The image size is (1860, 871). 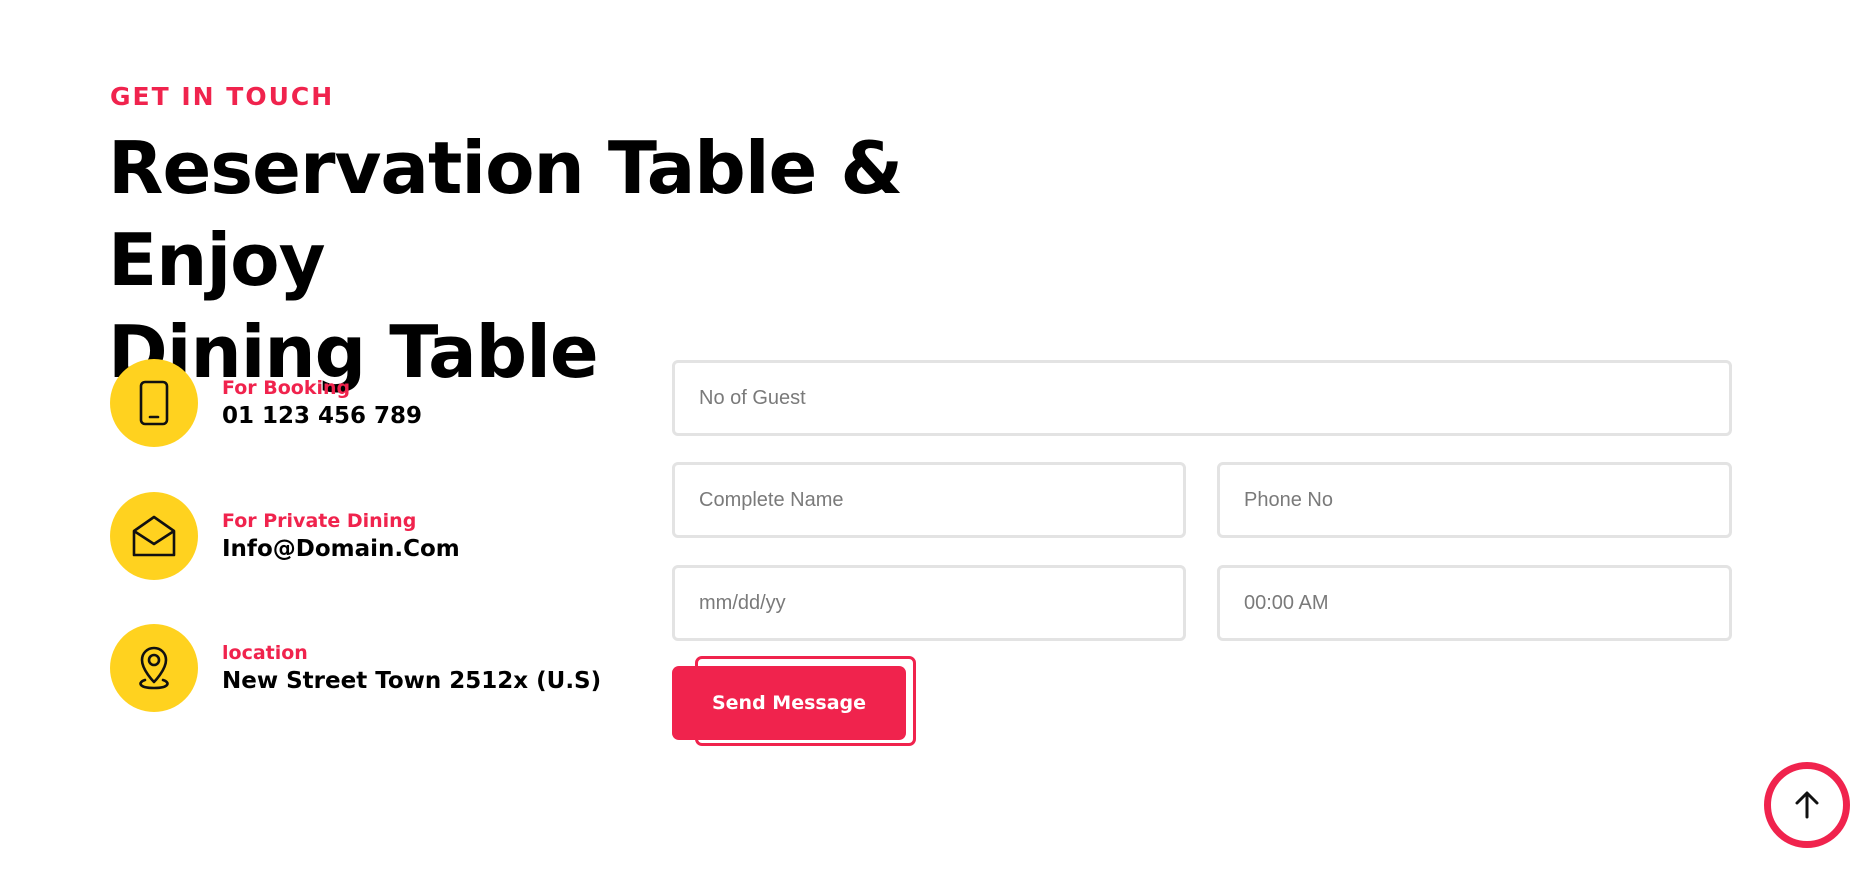 I want to click on arrow-up-icon, so click(x=1807, y=805).